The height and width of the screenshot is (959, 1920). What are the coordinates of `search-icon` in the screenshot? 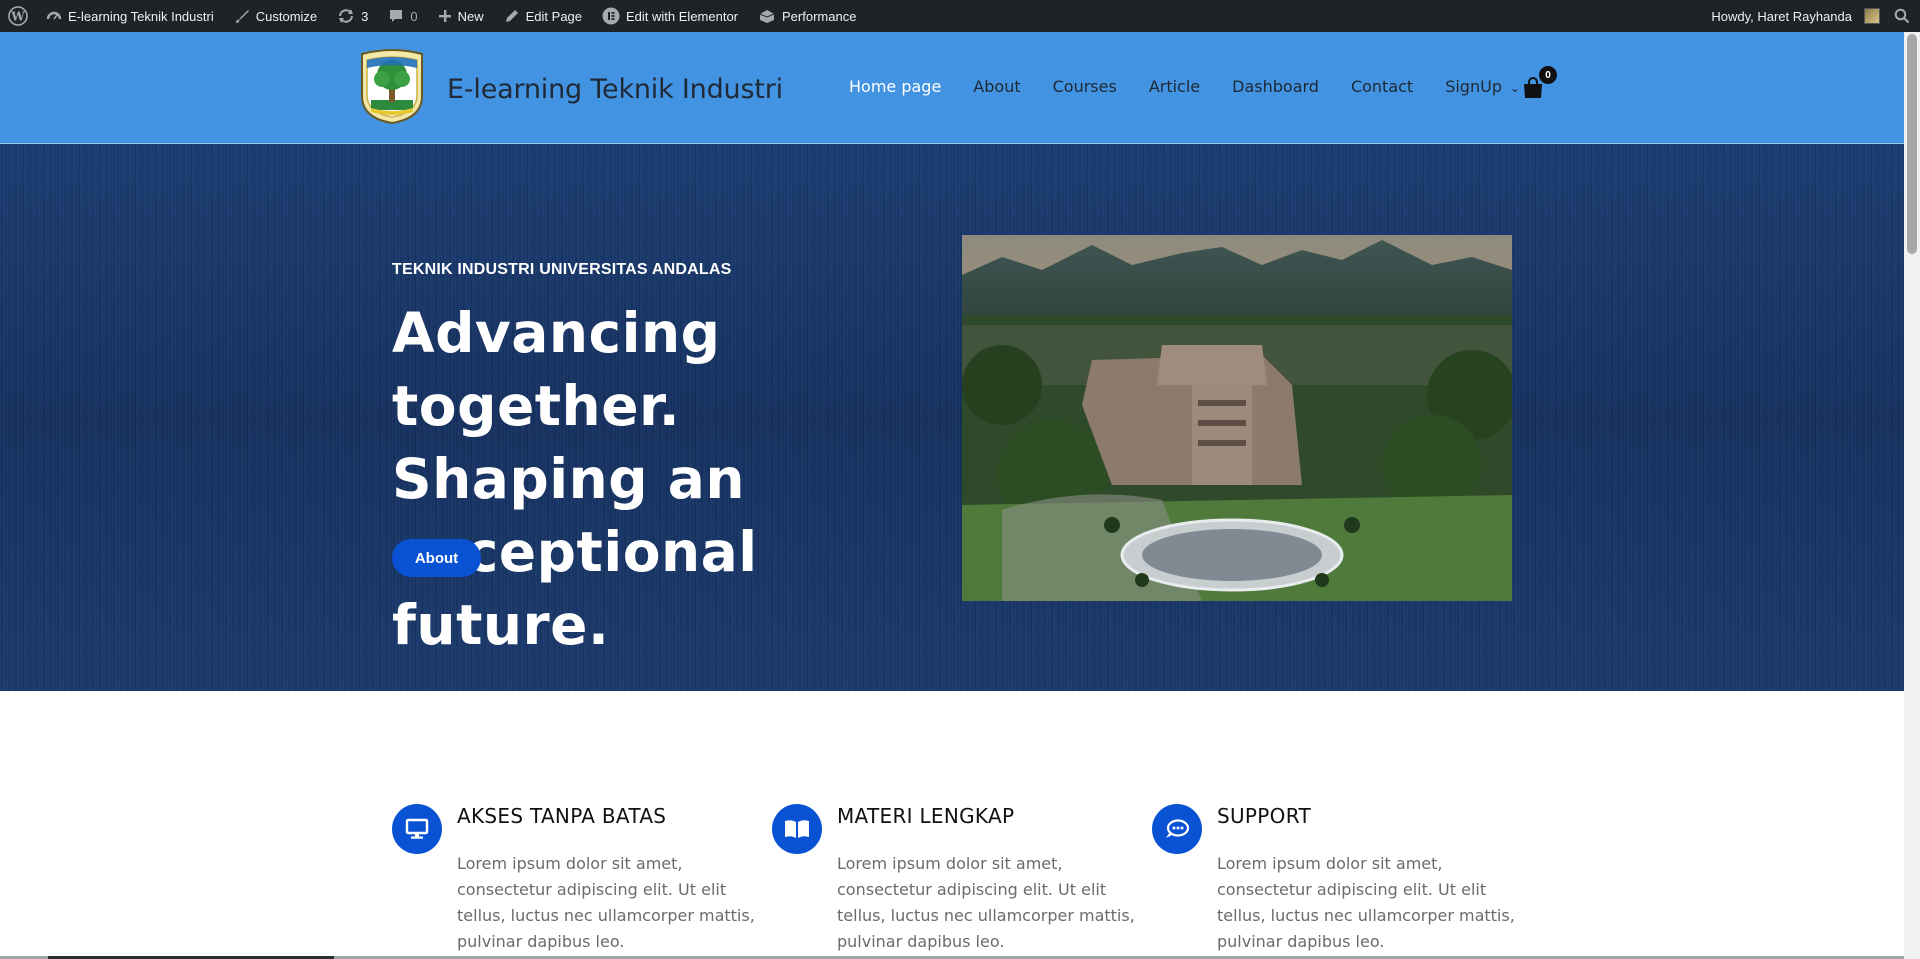 It's located at (1902, 16).